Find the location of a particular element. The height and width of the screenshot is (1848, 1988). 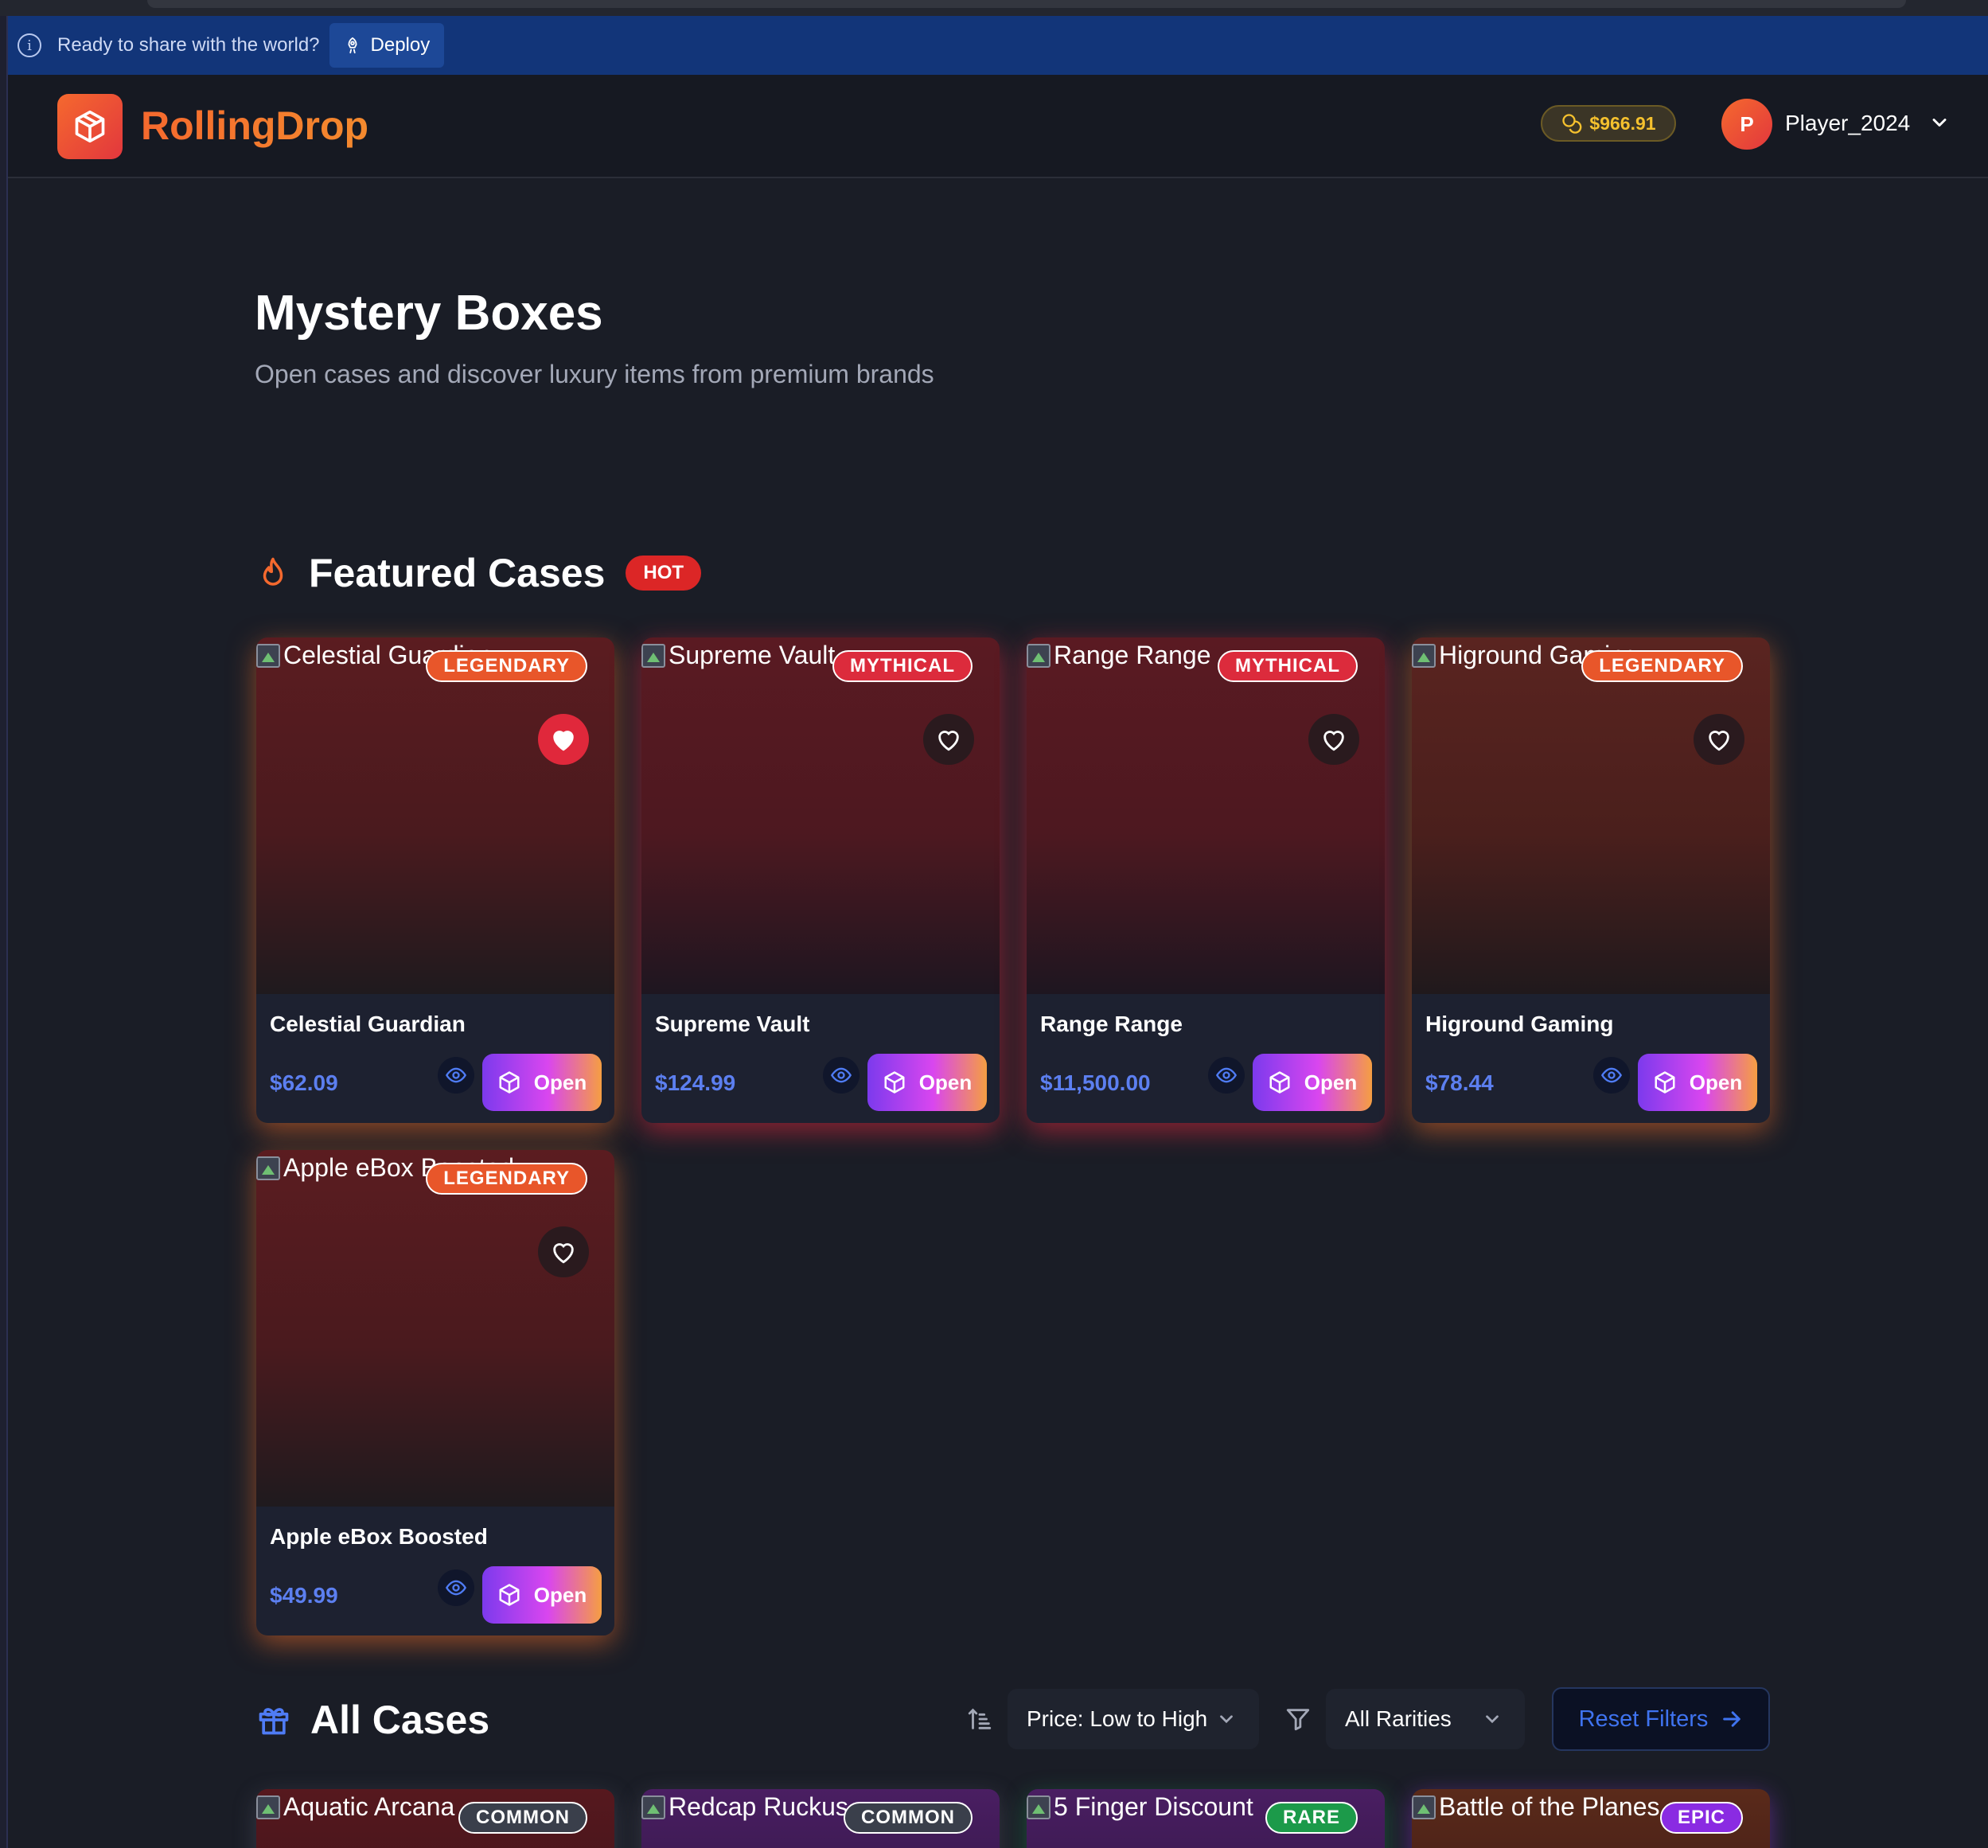

case-image-alt: Aquatic Arcana is located at coordinates (355, 1807).